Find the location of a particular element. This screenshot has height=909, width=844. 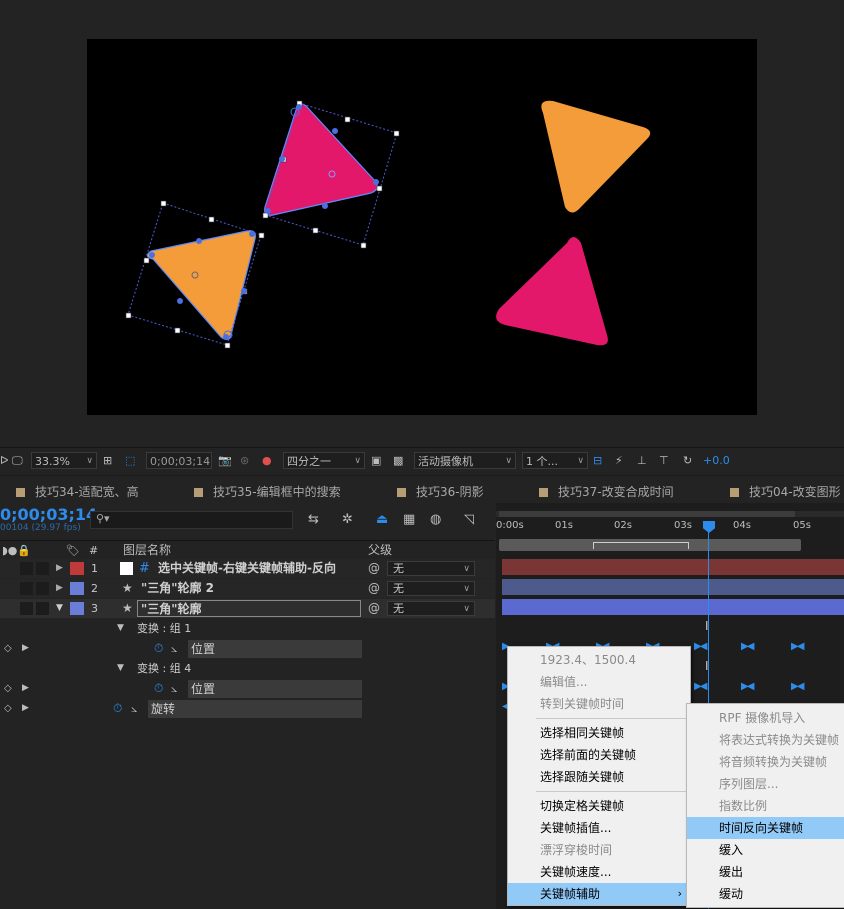

flowchart-icon: ⊤ is located at coordinates (664, 460).